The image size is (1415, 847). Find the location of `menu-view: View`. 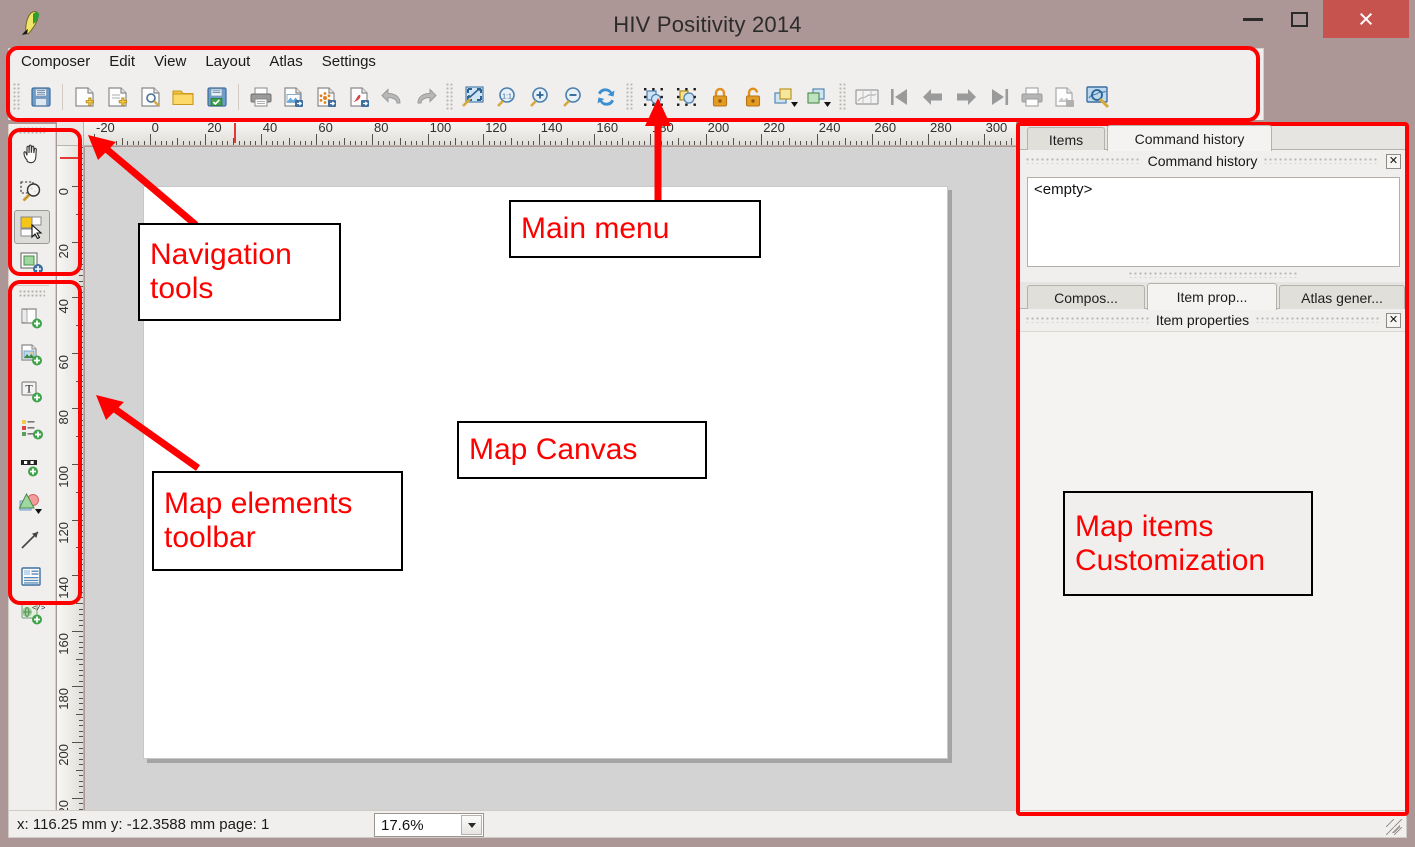

menu-view: View is located at coordinates (170, 61).